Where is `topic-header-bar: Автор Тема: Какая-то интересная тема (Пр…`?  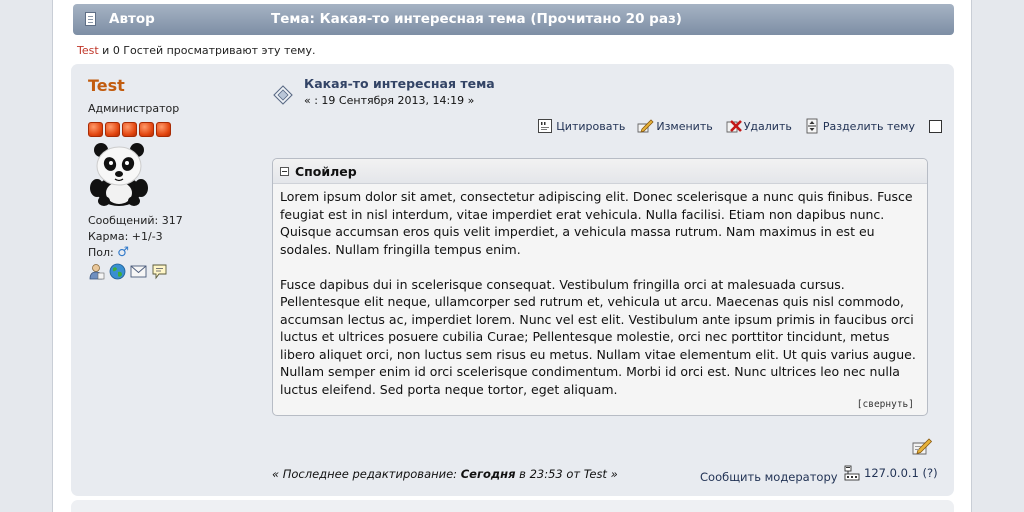
topic-header-bar: Автор Тема: Какая-то интересная тема (Пр… is located at coordinates (513, 19).